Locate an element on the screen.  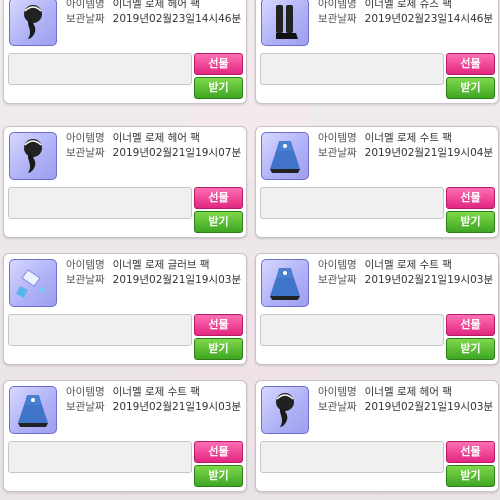
item-name: 이너멜 로제 글러브 팩 is located at coordinates (161, 265).